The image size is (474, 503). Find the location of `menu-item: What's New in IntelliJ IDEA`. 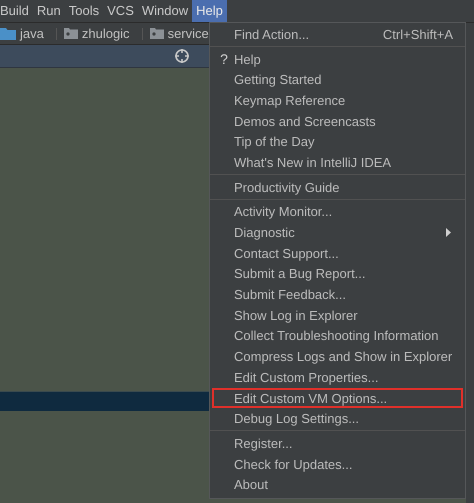

menu-item: What's New in IntelliJ IDEA is located at coordinates (337, 162).